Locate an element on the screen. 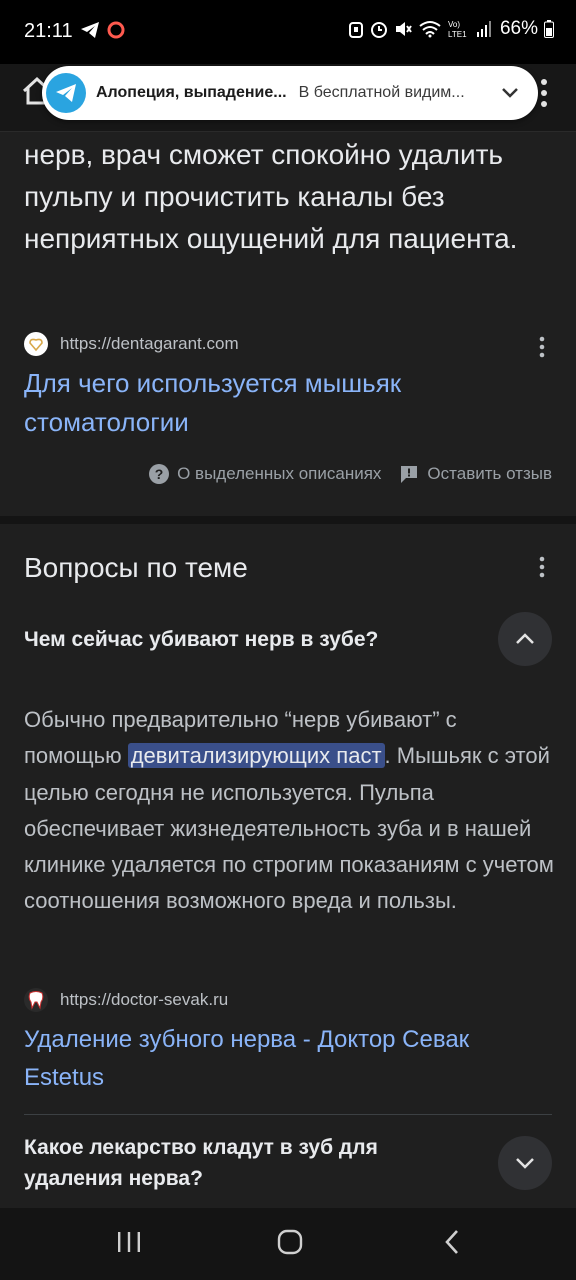 Image resolution: width=576 pixels, height=1280 pixels. feedback-row: ? О выделенных описаниях Оставить отзыв is located at coordinates (276, 474).